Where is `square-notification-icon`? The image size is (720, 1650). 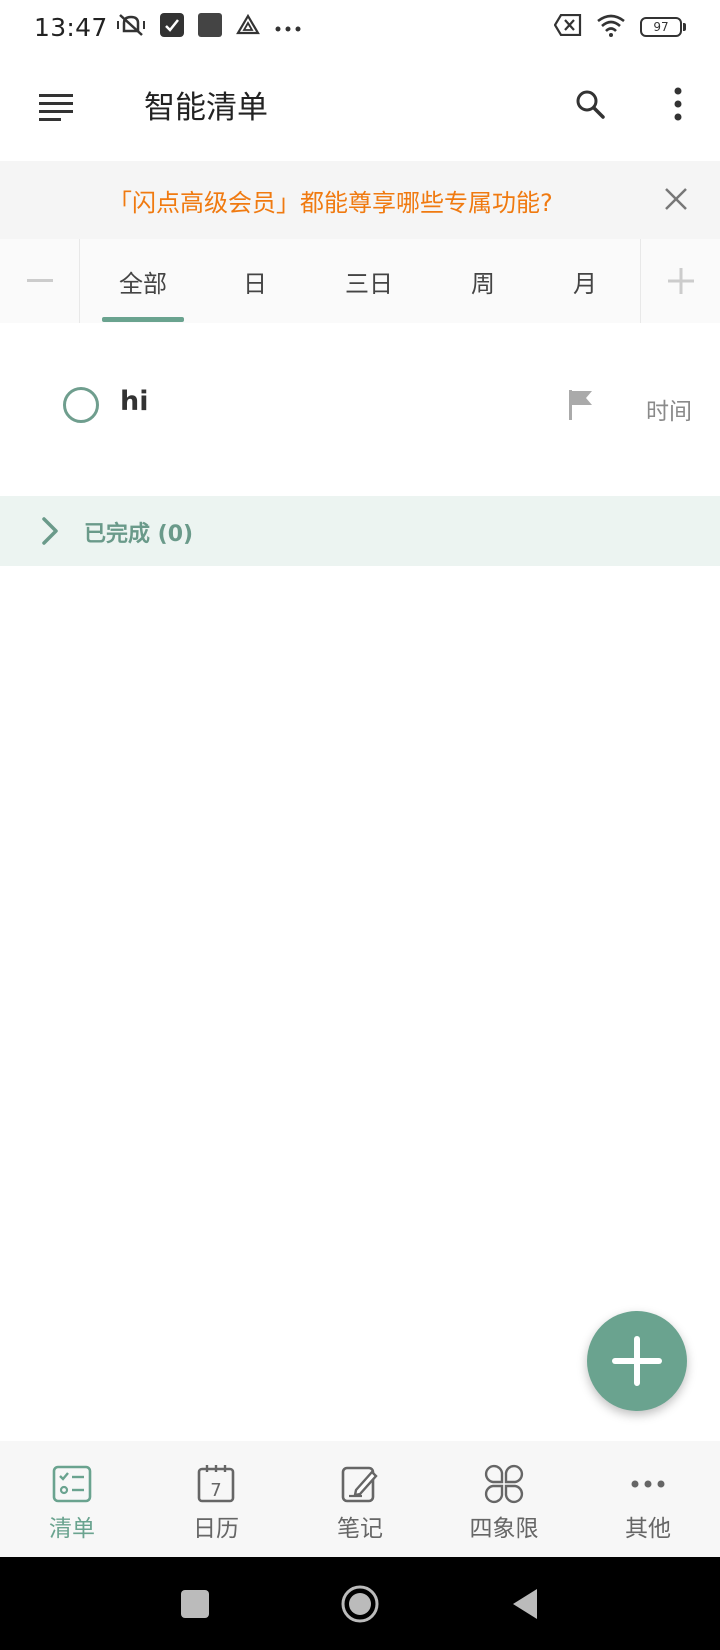 square-notification-icon is located at coordinates (209, 27).